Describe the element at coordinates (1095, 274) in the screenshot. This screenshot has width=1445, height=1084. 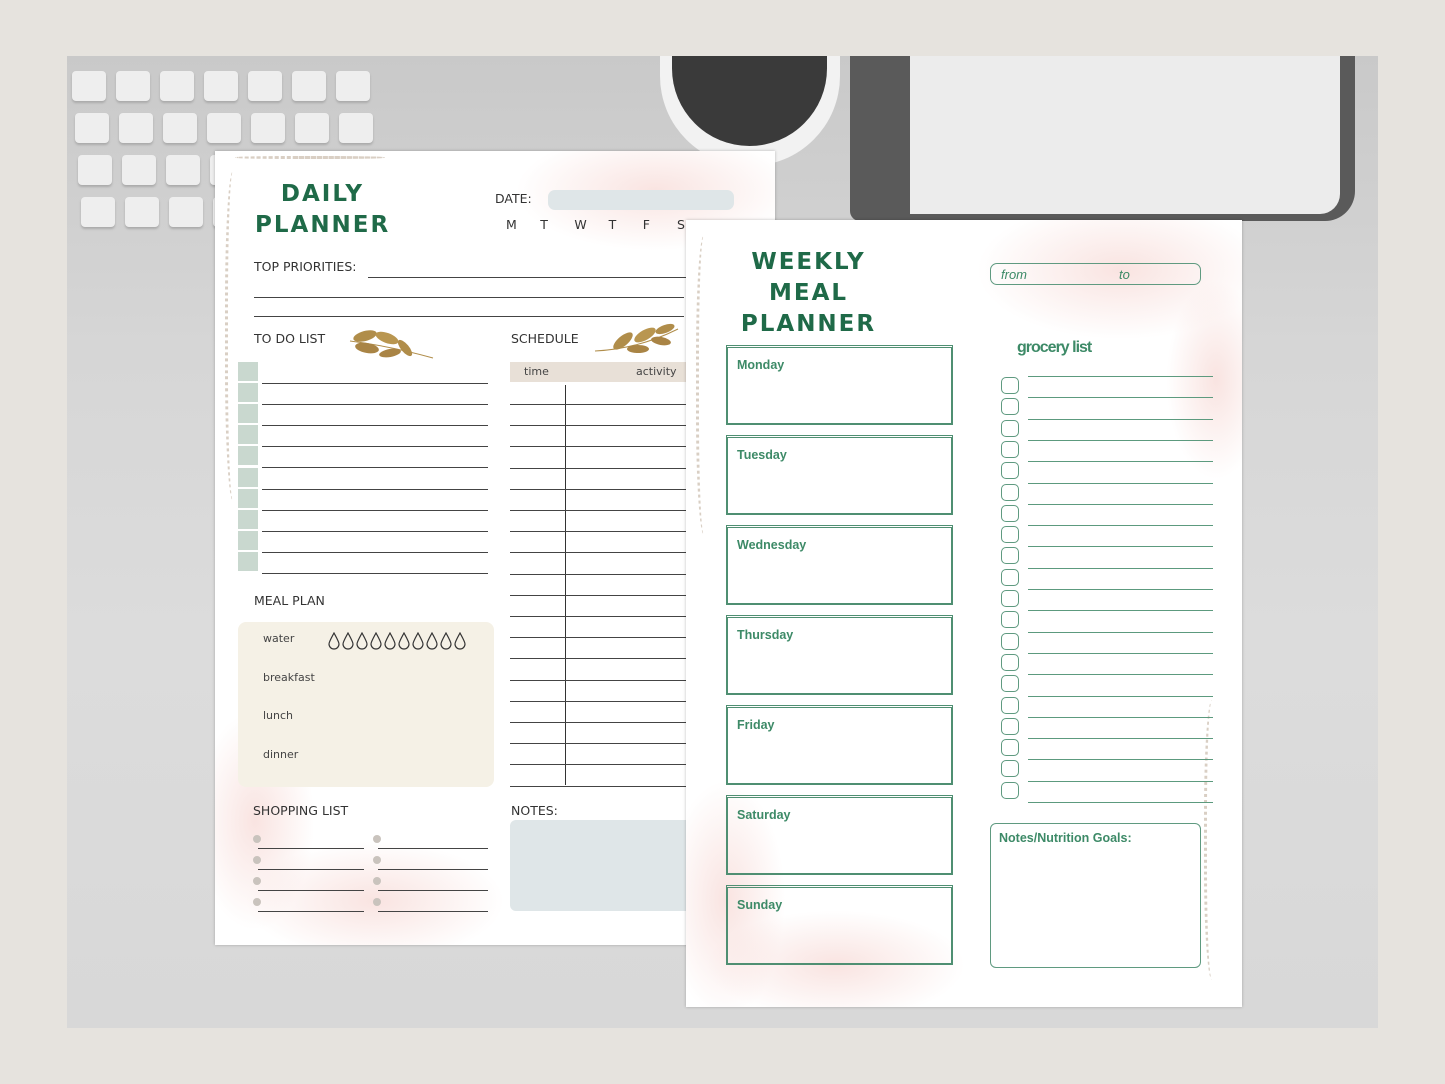
I see `date-range-field: from to` at that location.